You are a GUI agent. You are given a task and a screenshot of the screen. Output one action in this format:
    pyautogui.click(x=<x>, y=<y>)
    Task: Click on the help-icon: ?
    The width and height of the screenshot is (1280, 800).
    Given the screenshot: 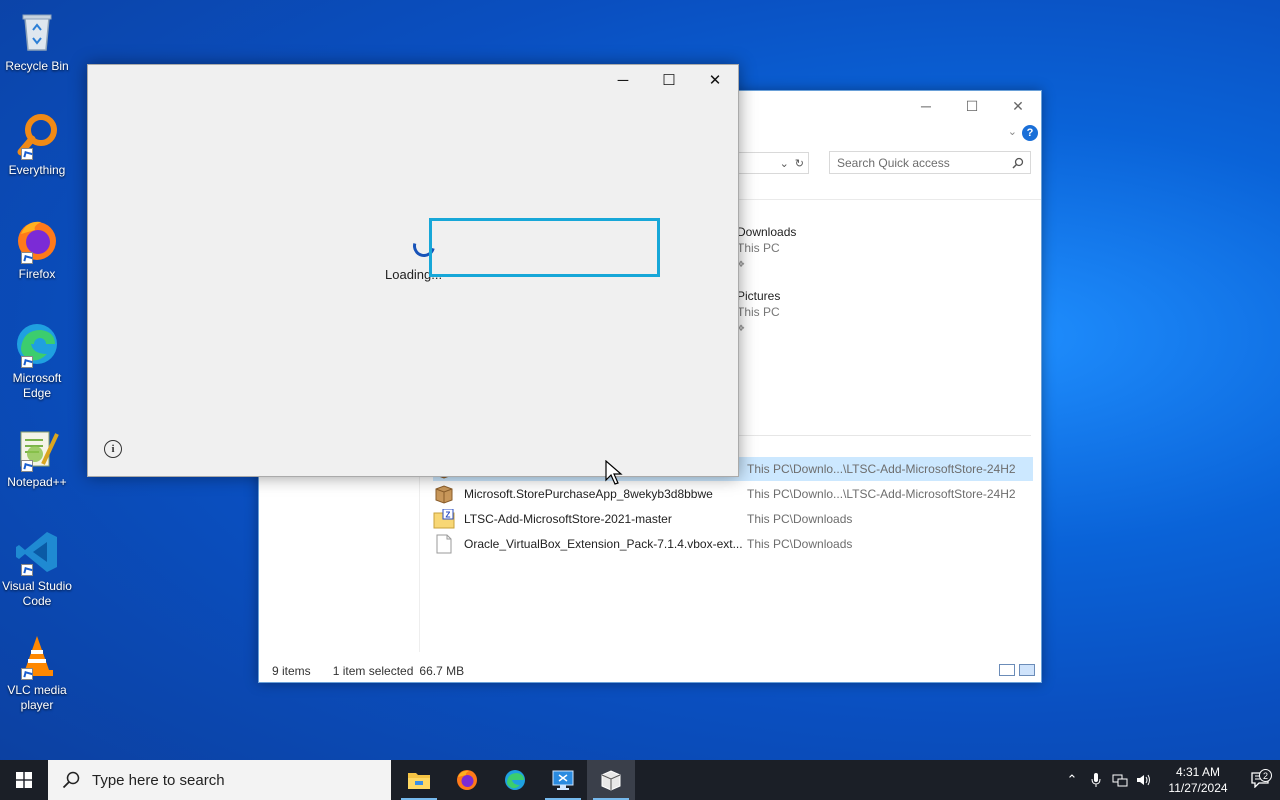 What is the action you would take?
    pyautogui.click(x=1030, y=133)
    